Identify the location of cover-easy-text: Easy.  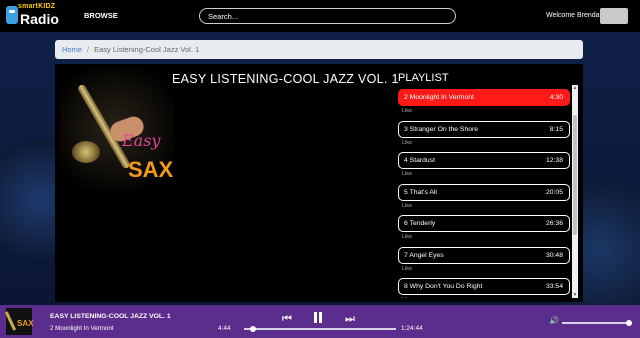
(141, 140).